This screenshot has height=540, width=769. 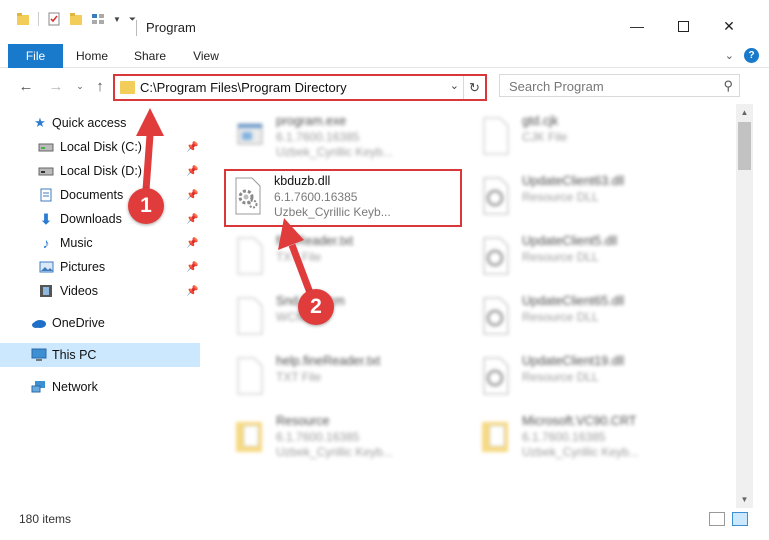 I want to click on properties-icon, so click(x=54, y=19).